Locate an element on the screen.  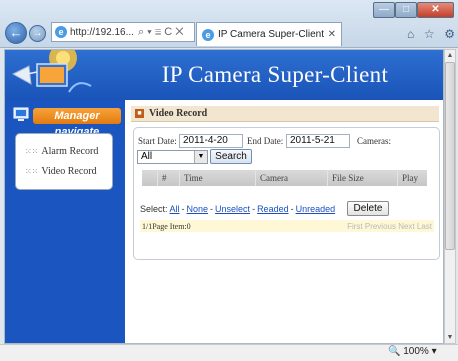
start-date-input: 2011-4-20 is located at coordinates (211, 141).